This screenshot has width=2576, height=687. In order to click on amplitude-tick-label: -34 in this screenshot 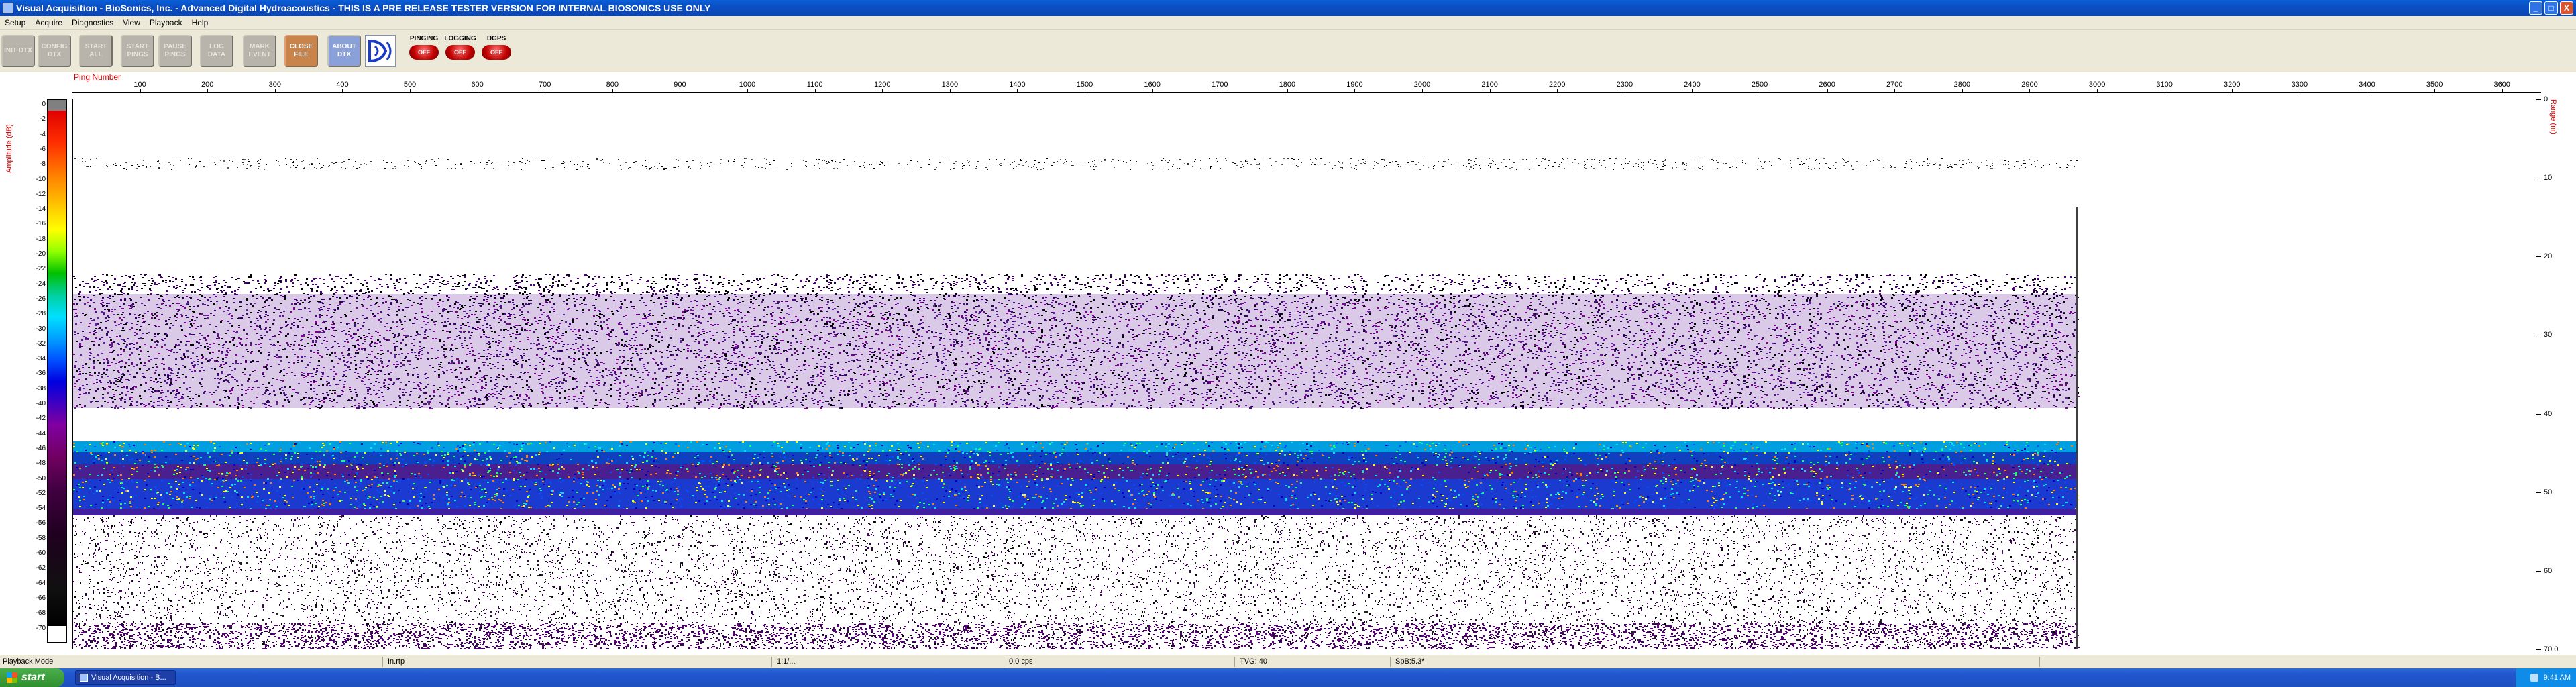, I will do `click(38, 359)`.